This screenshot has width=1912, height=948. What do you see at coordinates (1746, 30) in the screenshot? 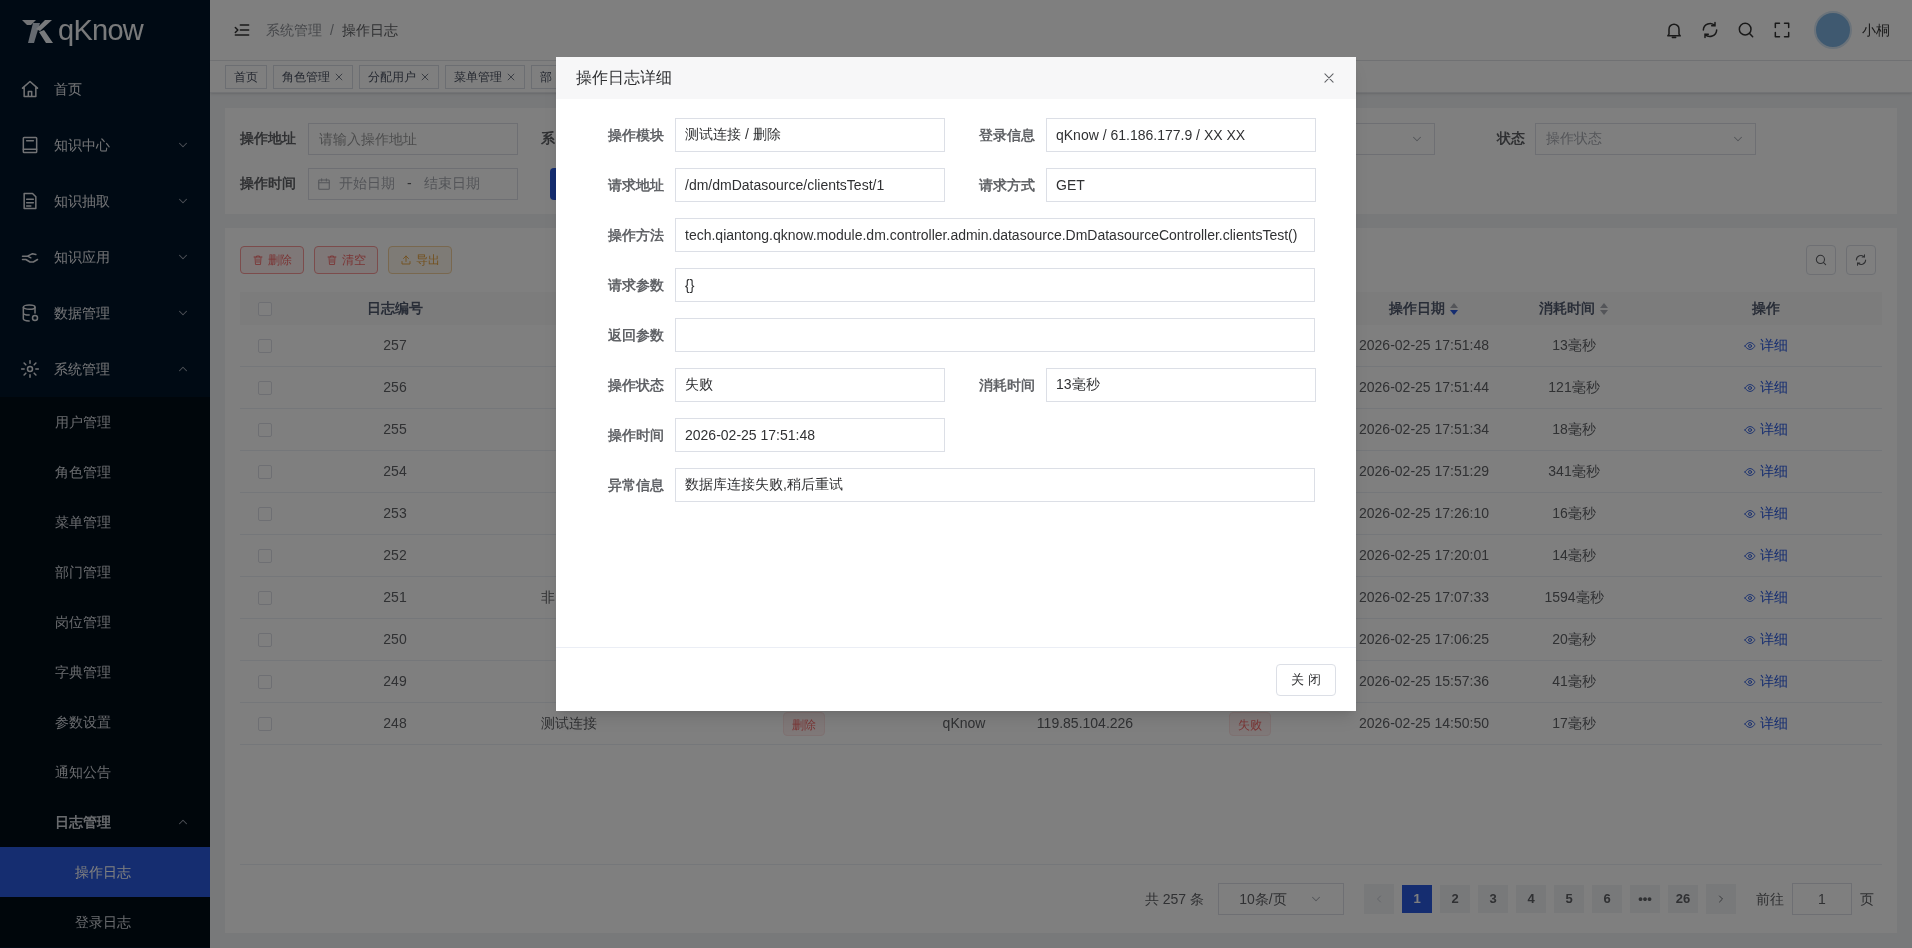
I see `search-icon` at bounding box center [1746, 30].